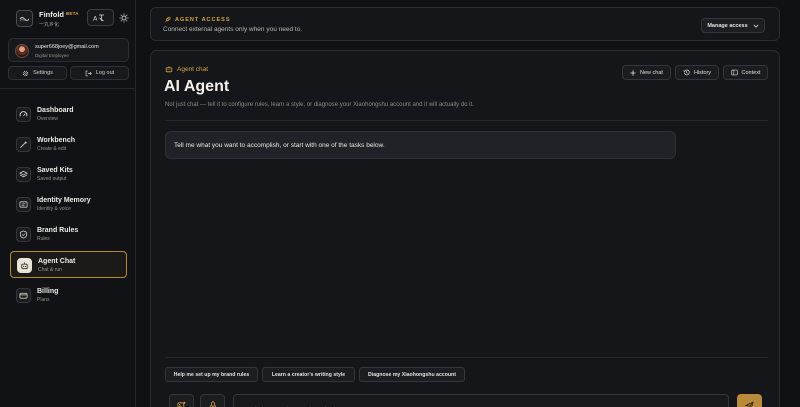  What do you see at coordinates (55, 110) in the screenshot?
I see `sidebar-item-title: Dashboard` at bounding box center [55, 110].